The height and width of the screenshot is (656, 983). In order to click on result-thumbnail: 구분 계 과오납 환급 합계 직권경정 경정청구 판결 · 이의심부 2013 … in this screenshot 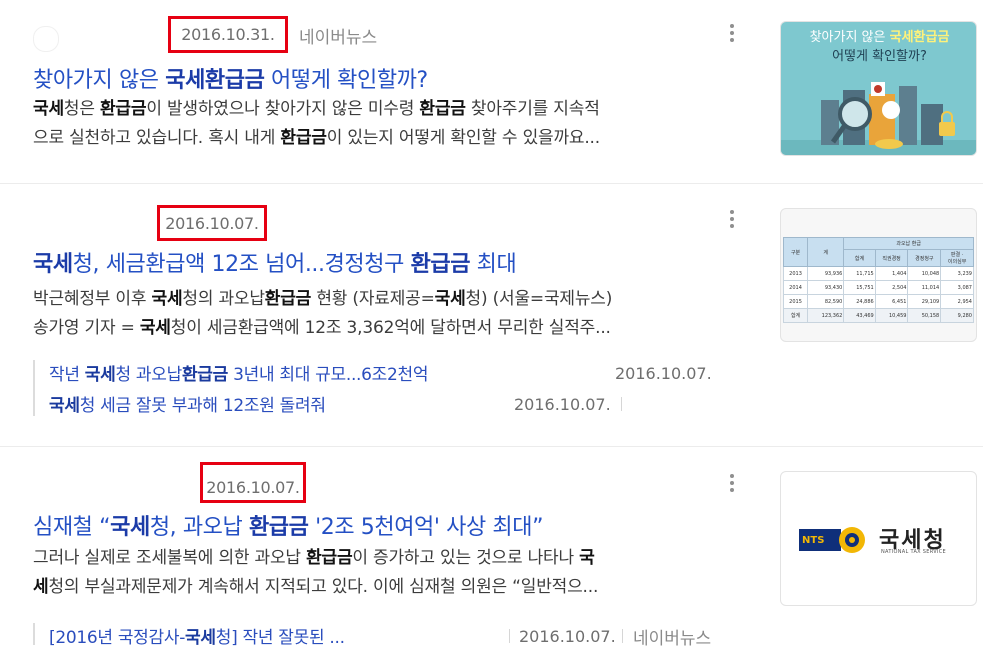, I will do `click(878, 275)`.